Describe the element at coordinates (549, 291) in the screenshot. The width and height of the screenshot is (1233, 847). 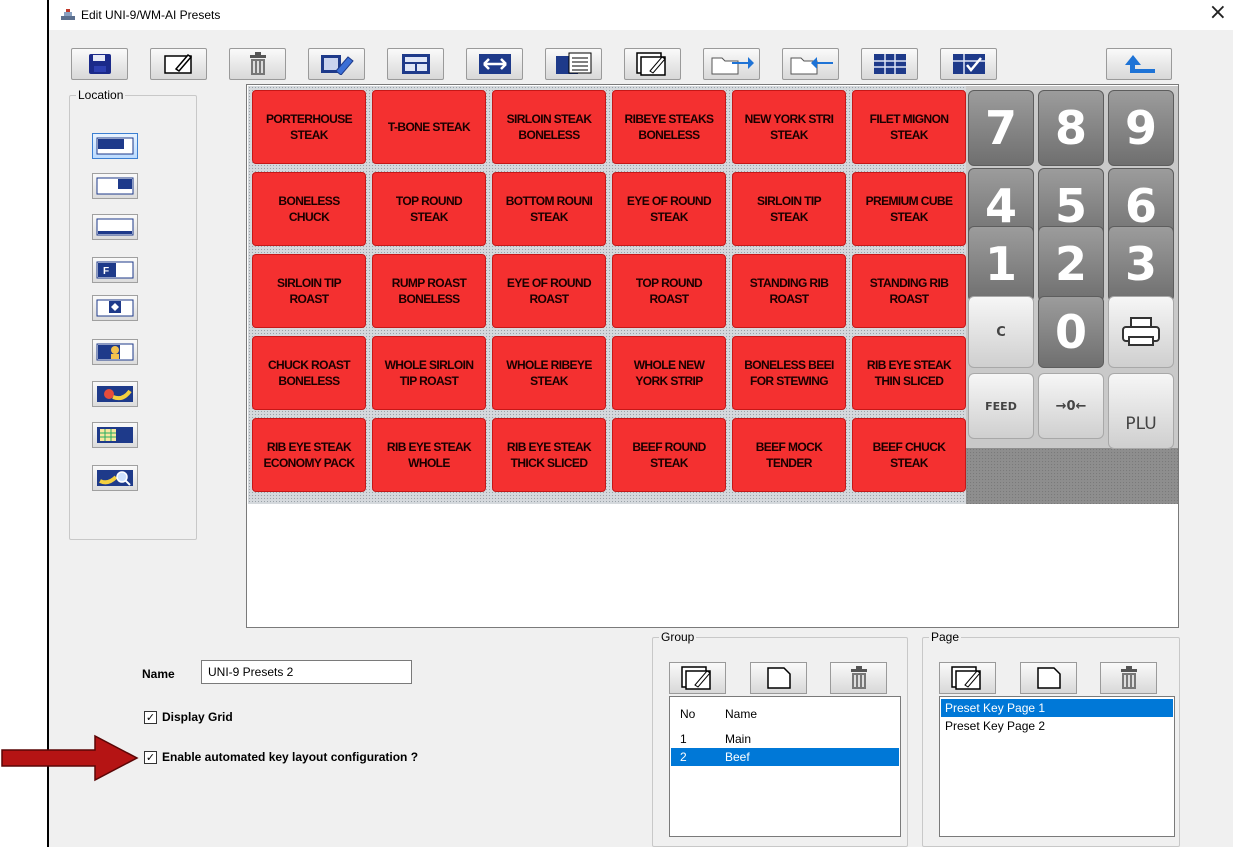
I see `preset-key: EYE OF ROUND ROAST` at that location.